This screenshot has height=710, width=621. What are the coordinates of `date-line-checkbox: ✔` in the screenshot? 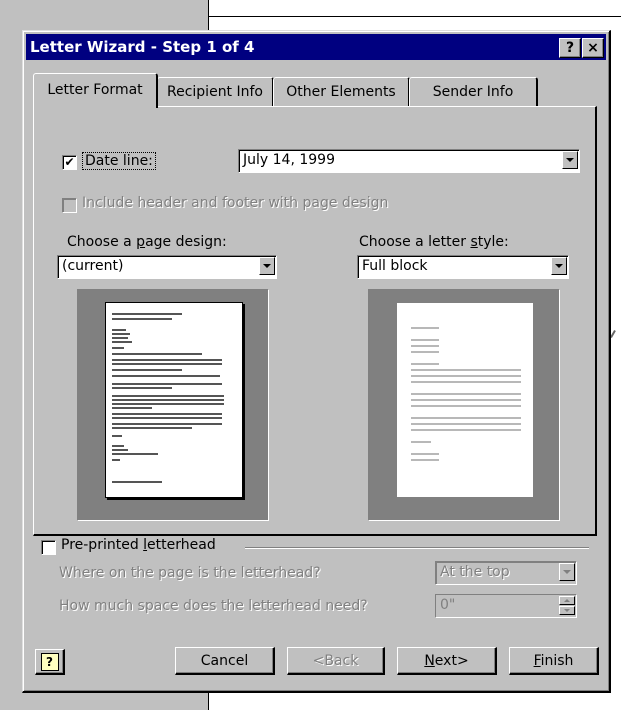 It's located at (69, 162).